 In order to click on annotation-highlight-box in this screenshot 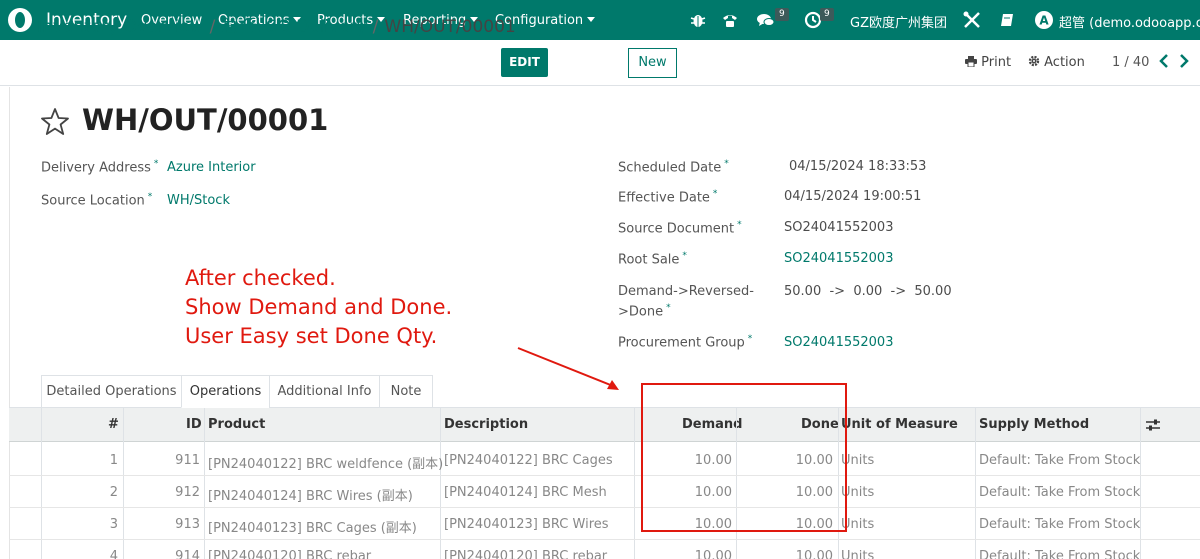, I will do `click(744, 457)`.